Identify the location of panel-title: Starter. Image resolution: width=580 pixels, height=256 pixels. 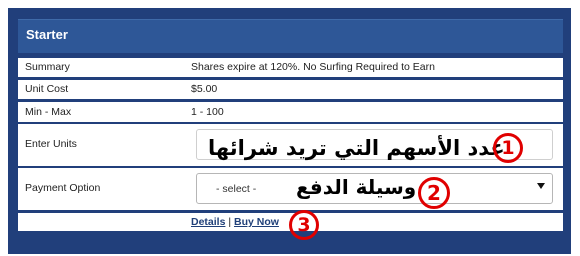
(47, 34).